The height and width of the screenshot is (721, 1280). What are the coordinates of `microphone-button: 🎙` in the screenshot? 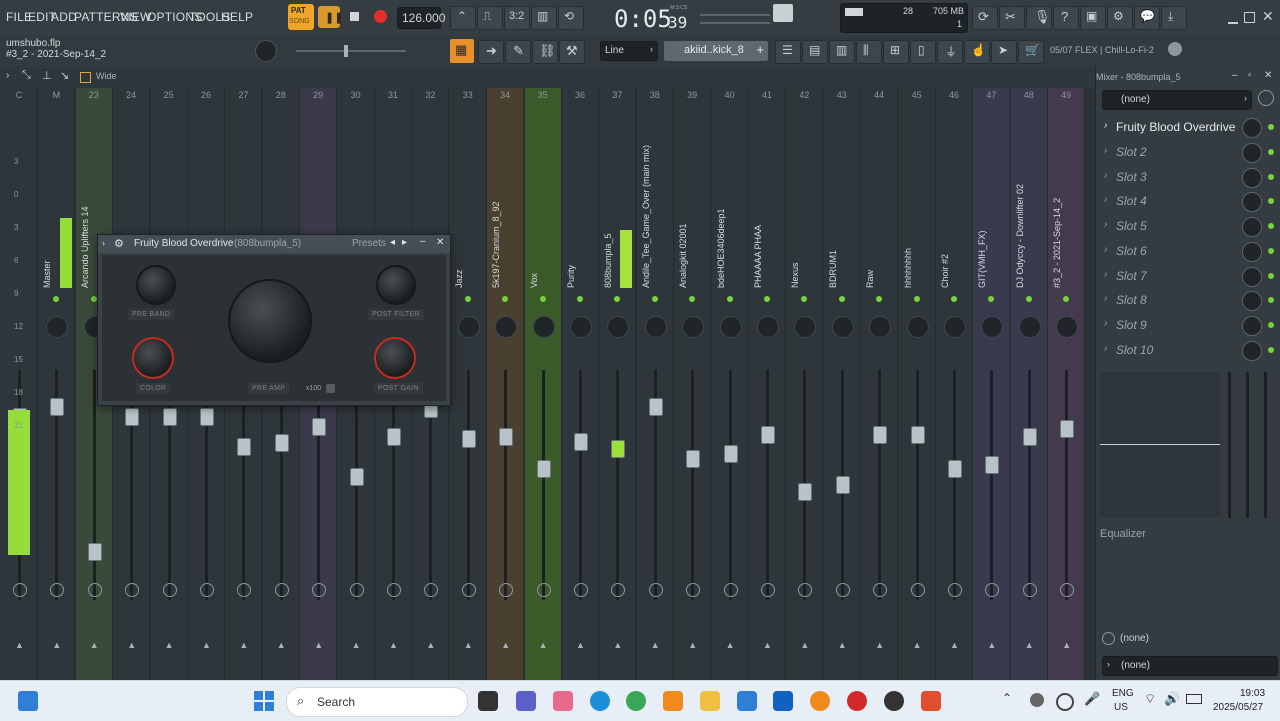 It's located at (1039, 18).